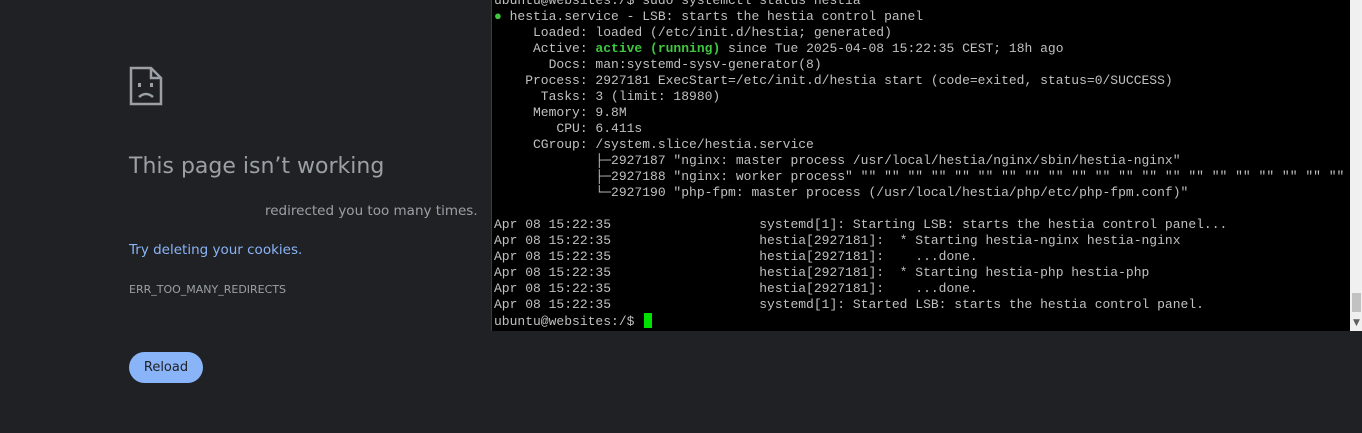 This screenshot has height=433, width=1362. What do you see at coordinates (545, 48) in the screenshot?
I see `active-label: Active:` at bounding box center [545, 48].